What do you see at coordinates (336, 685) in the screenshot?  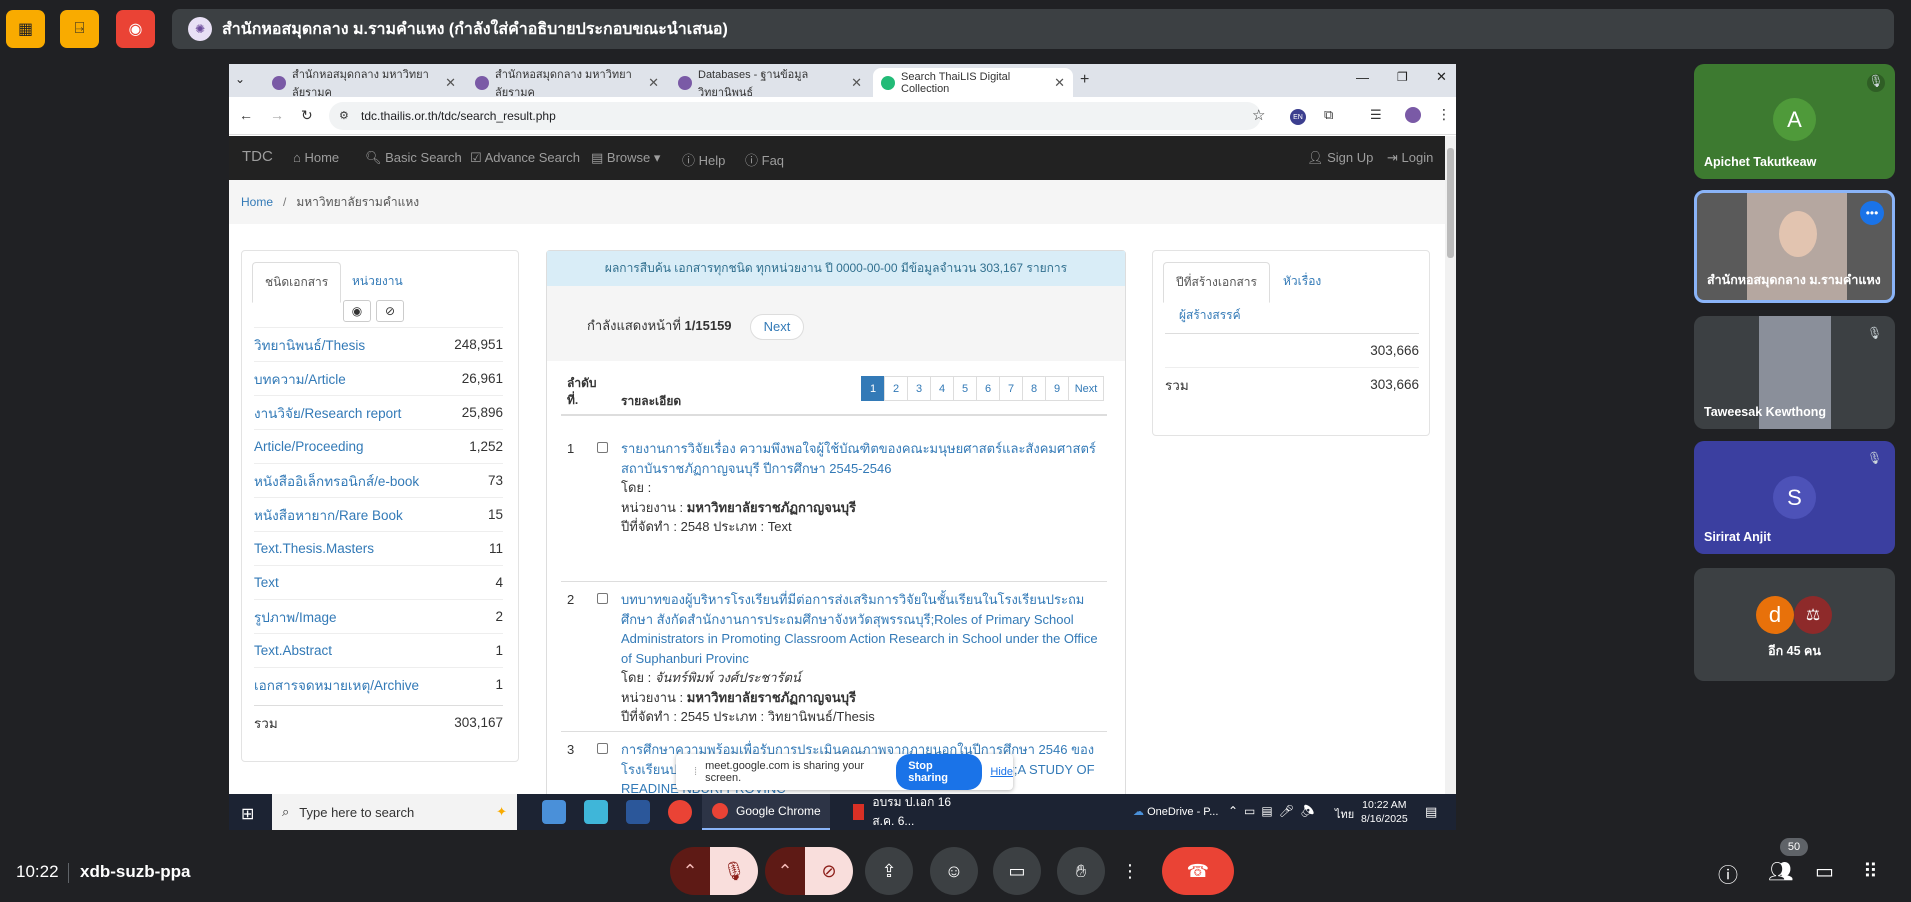 I see `doc-type-link: เอกสารจดหมายเหตุ/Archive` at bounding box center [336, 685].